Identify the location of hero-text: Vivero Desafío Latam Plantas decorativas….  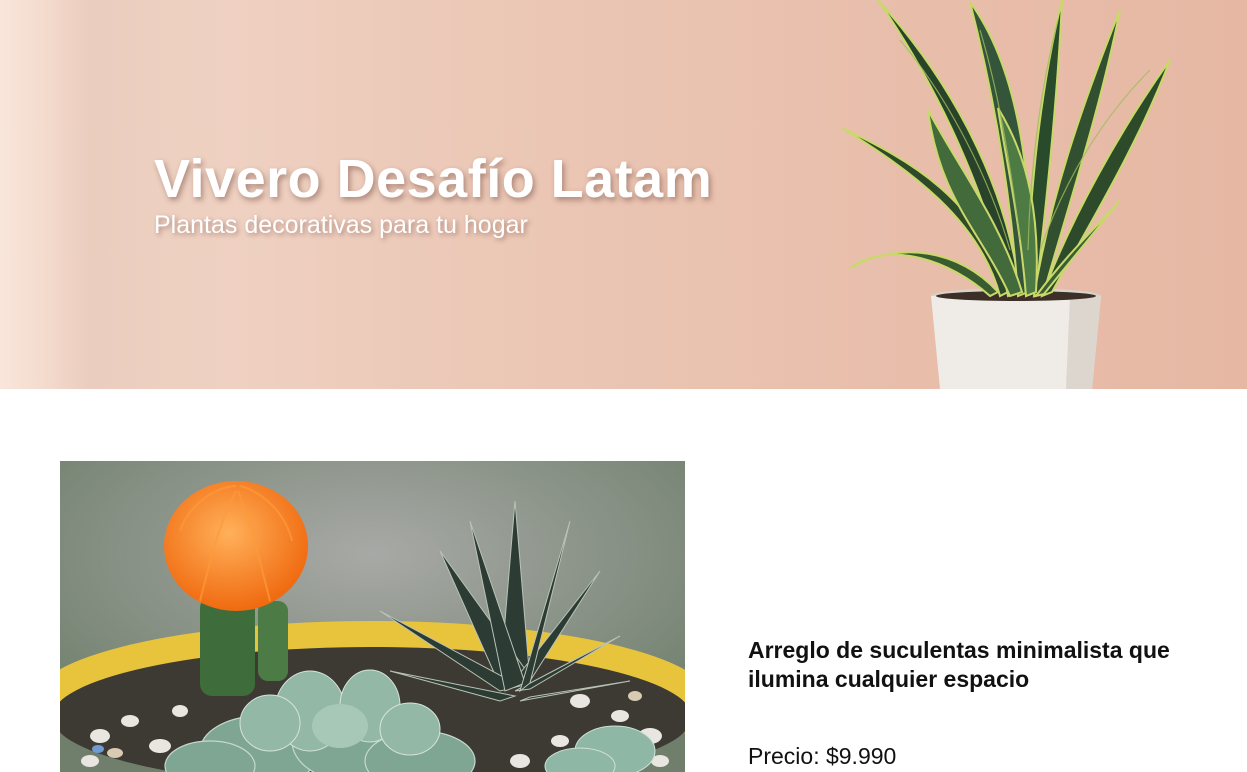
(433, 194).